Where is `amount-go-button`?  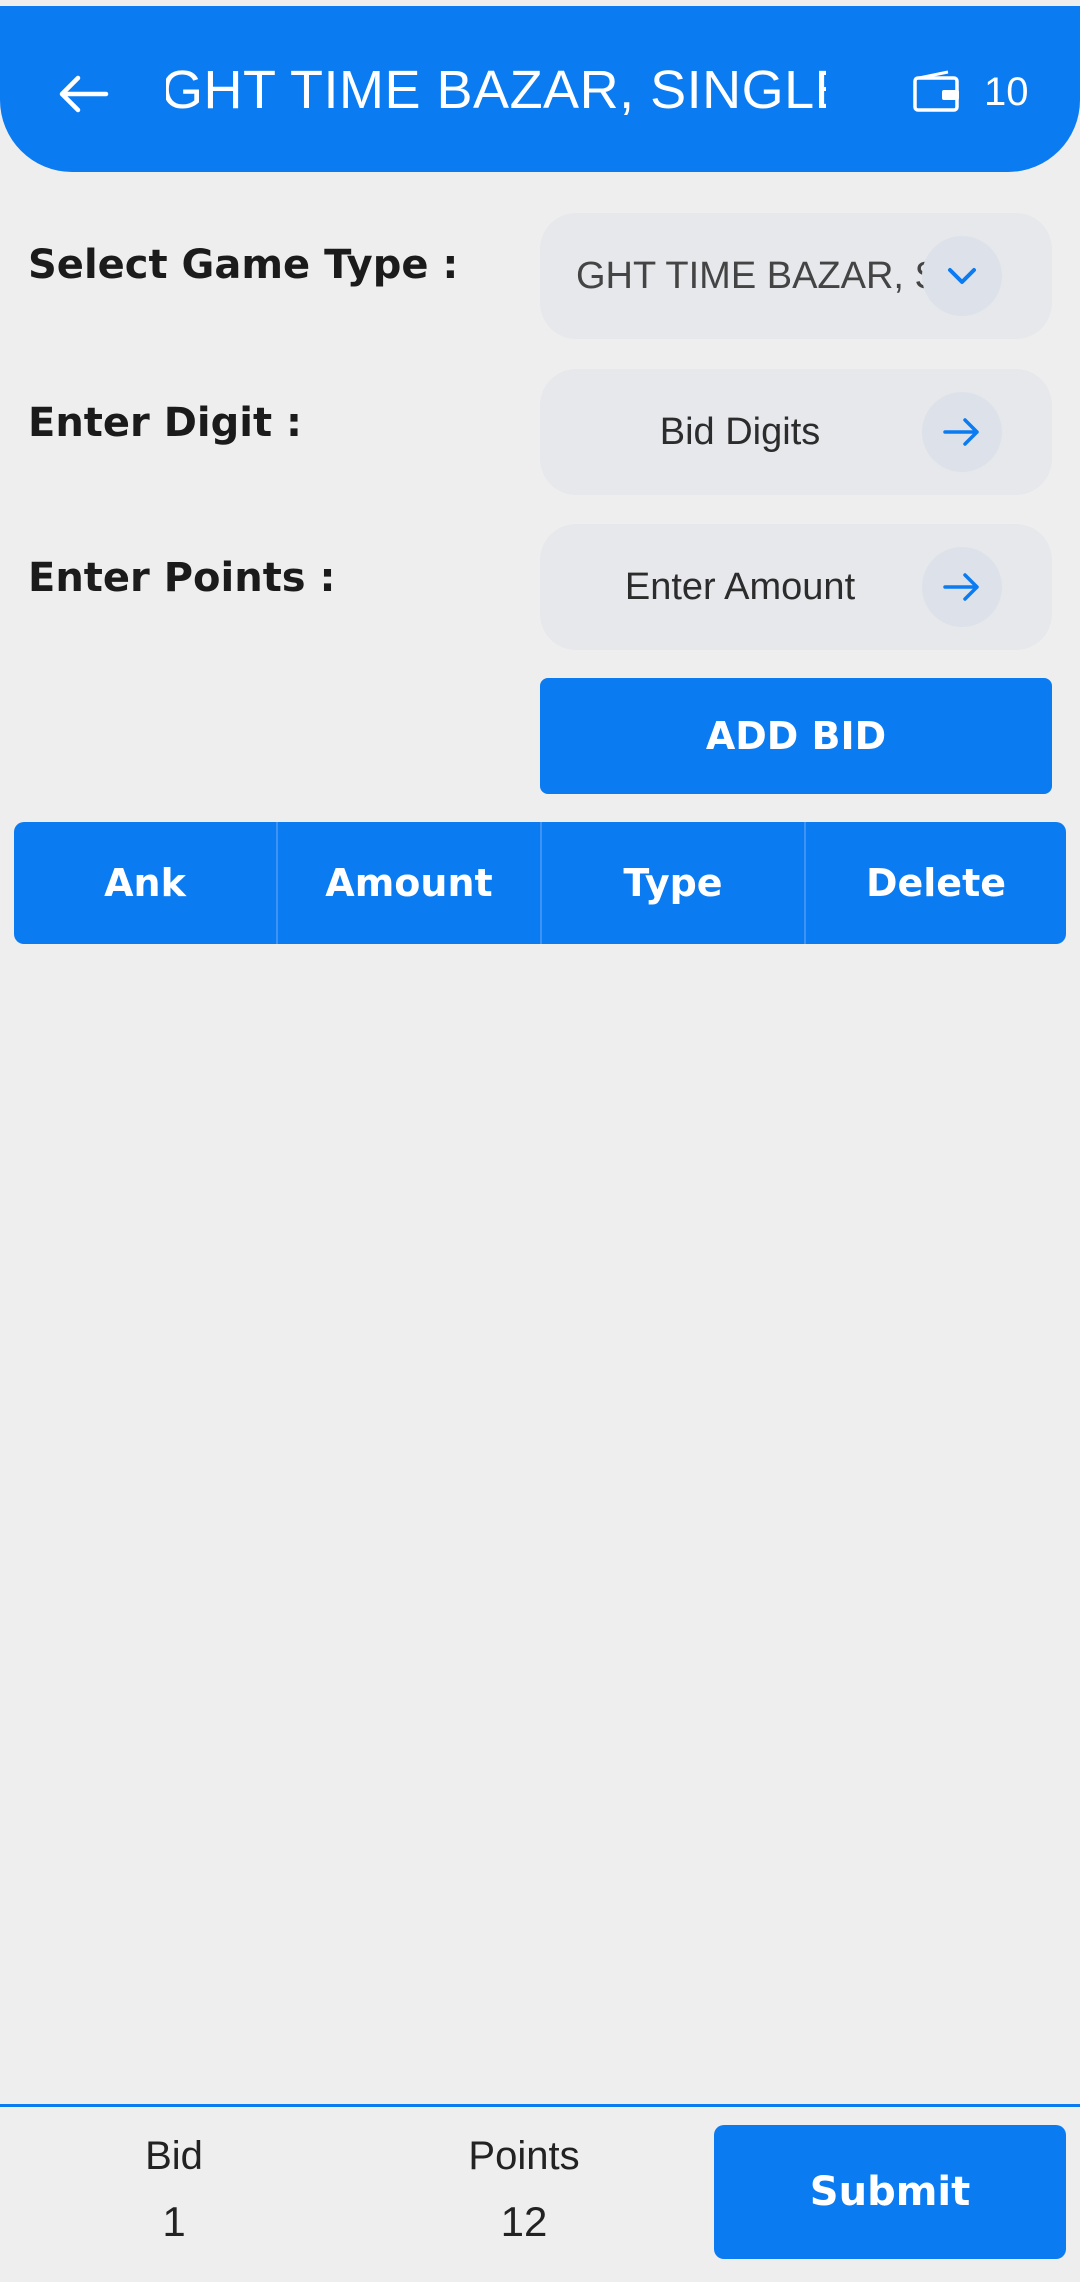 amount-go-button is located at coordinates (962, 587).